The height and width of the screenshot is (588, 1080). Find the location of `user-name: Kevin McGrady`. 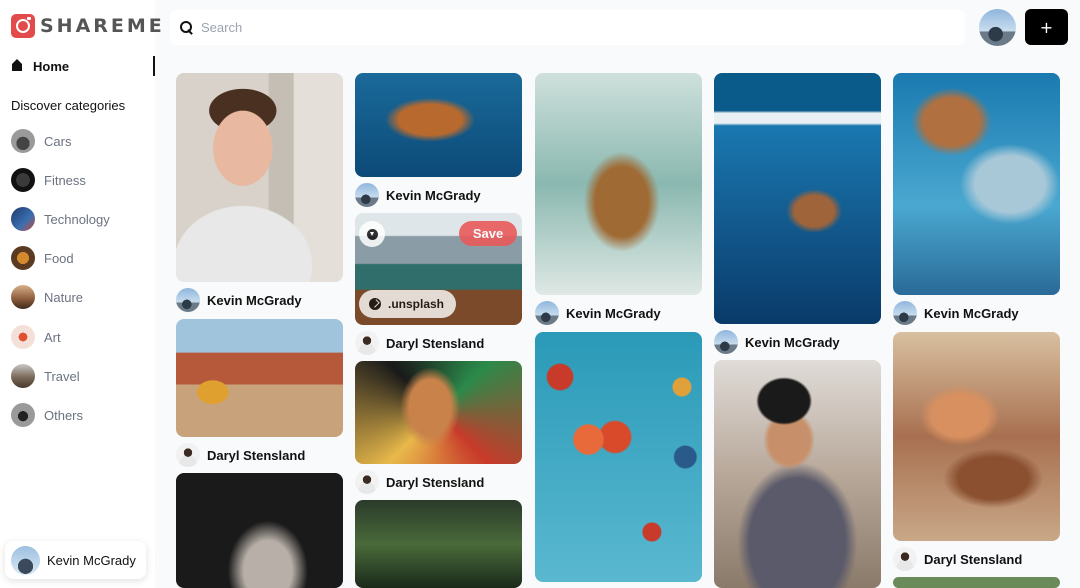

user-name: Kevin McGrady is located at coordinates (91, 560).